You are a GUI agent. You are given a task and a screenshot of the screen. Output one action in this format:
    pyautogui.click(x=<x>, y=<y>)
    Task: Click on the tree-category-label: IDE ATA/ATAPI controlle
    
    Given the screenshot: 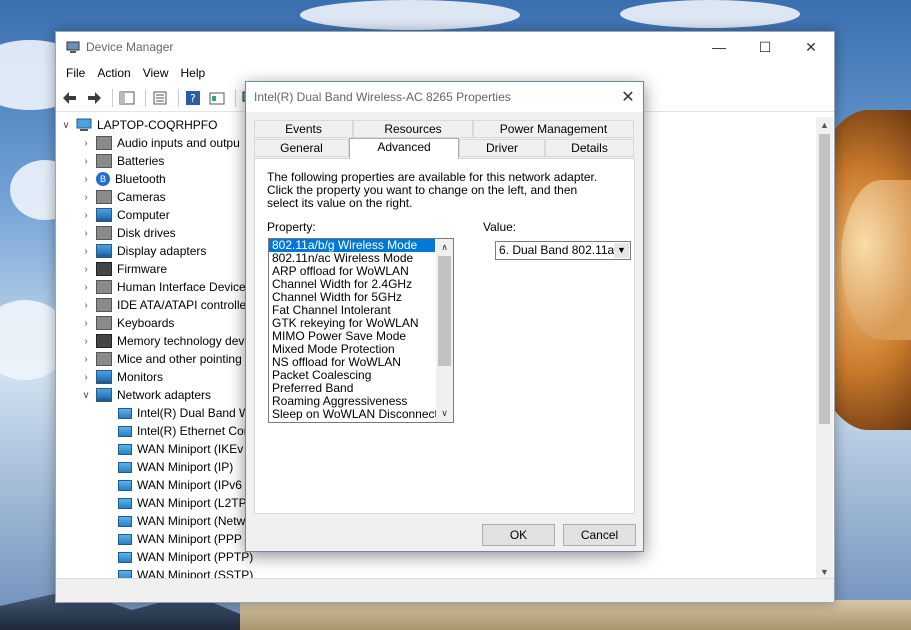 What is the action you would take?
    pyautogui.click(x=182, y=305)
    